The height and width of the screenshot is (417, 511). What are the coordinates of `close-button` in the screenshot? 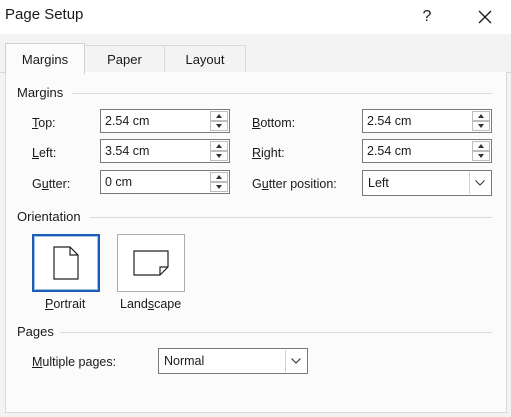 It's located at (485, 17).